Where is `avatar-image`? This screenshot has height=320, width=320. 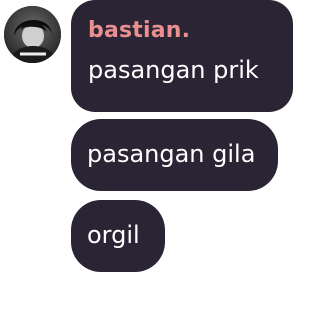
avatar-image is located at coordinates (32, 34).